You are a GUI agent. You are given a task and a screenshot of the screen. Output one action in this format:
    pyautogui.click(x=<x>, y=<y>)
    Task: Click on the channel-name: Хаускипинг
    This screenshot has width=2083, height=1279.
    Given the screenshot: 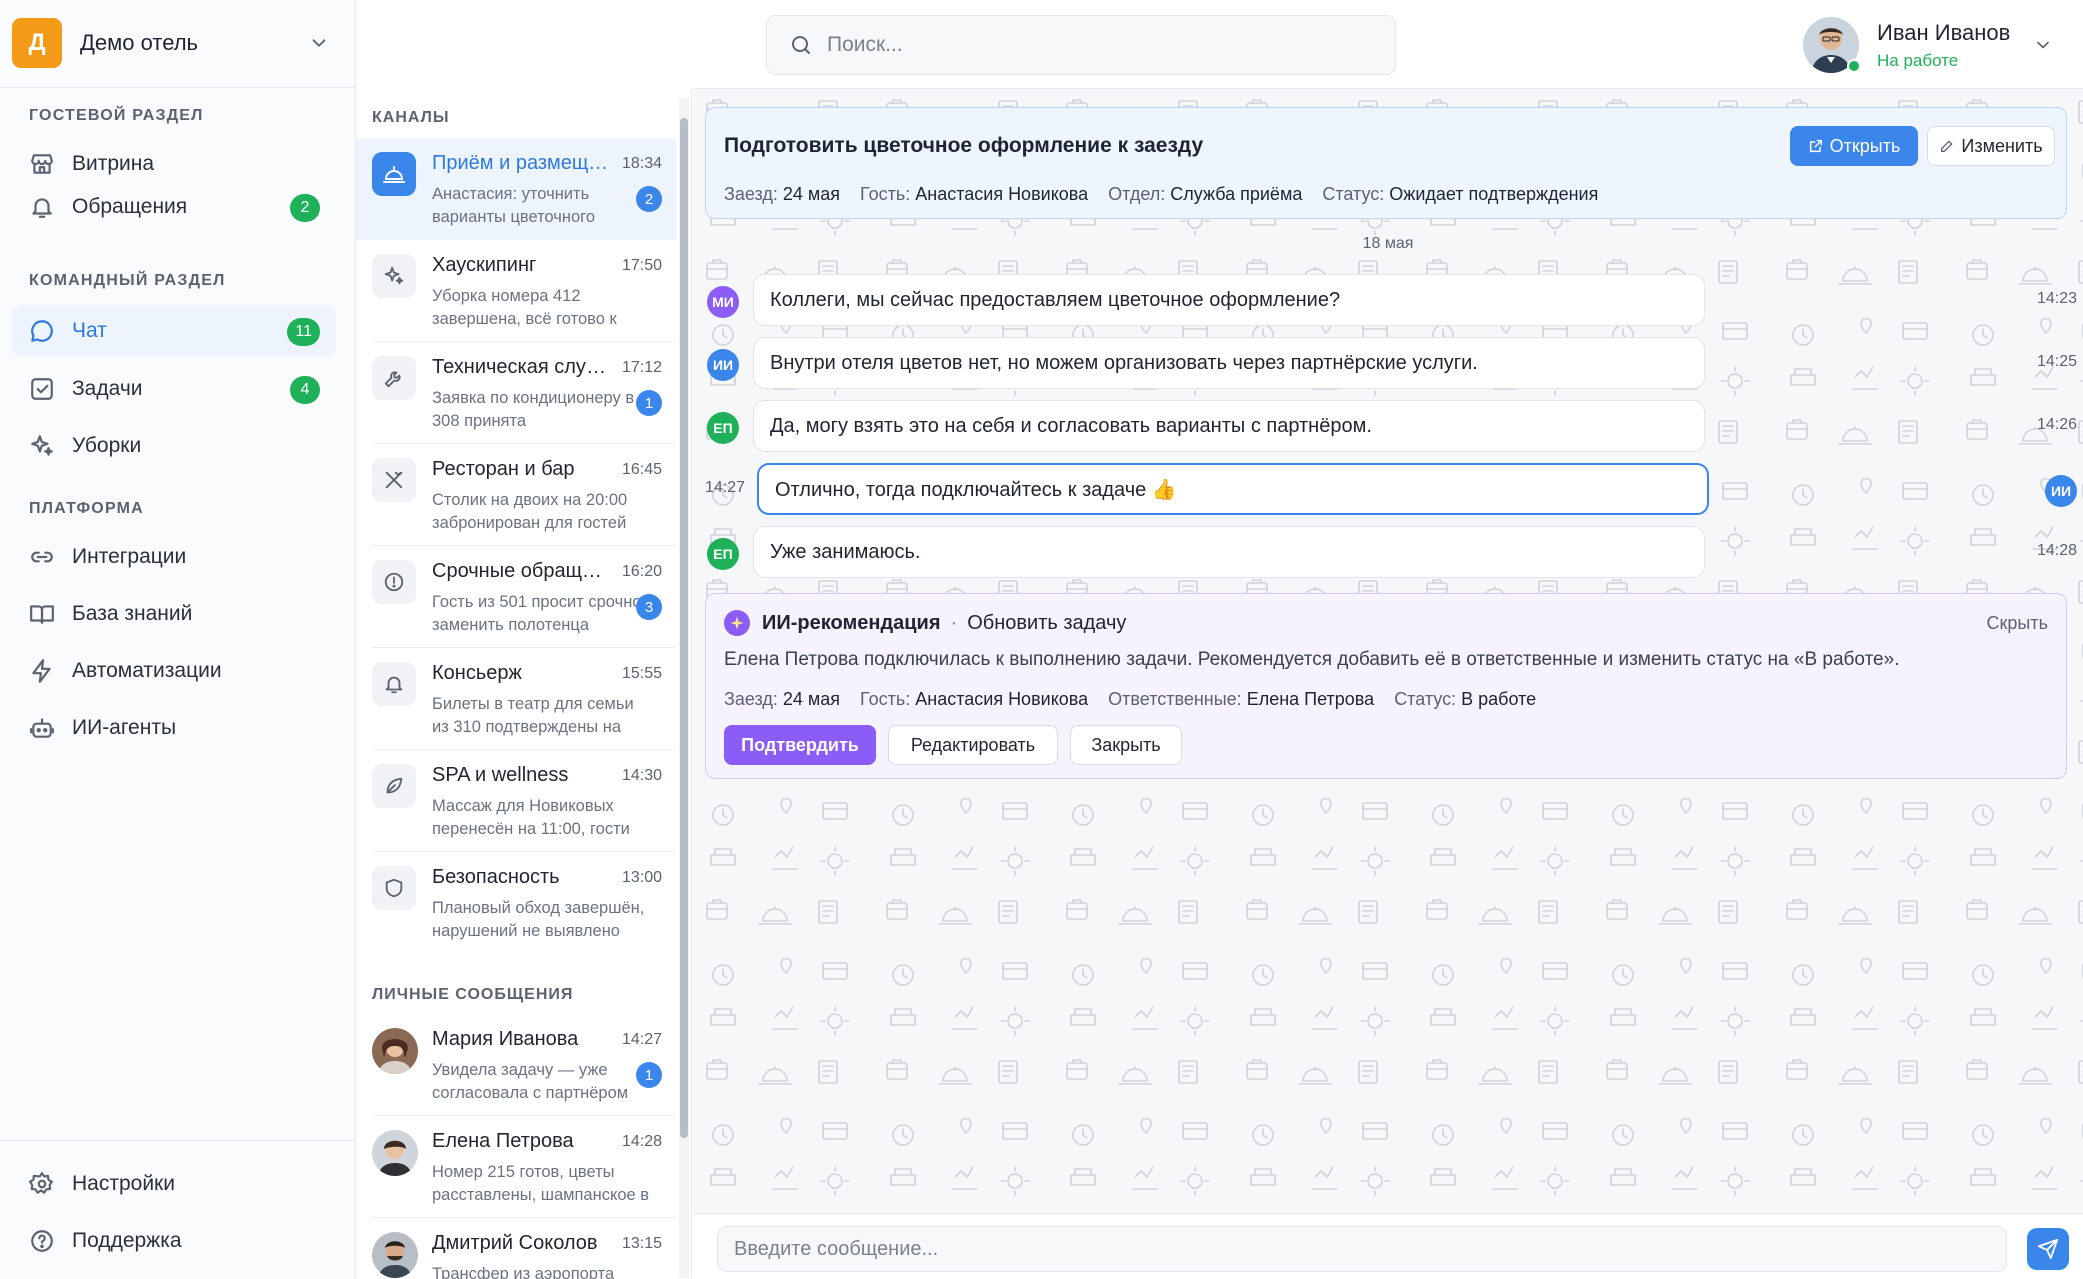 What is the action you would take?
    pyautogui.click(x=484, y=265)
    